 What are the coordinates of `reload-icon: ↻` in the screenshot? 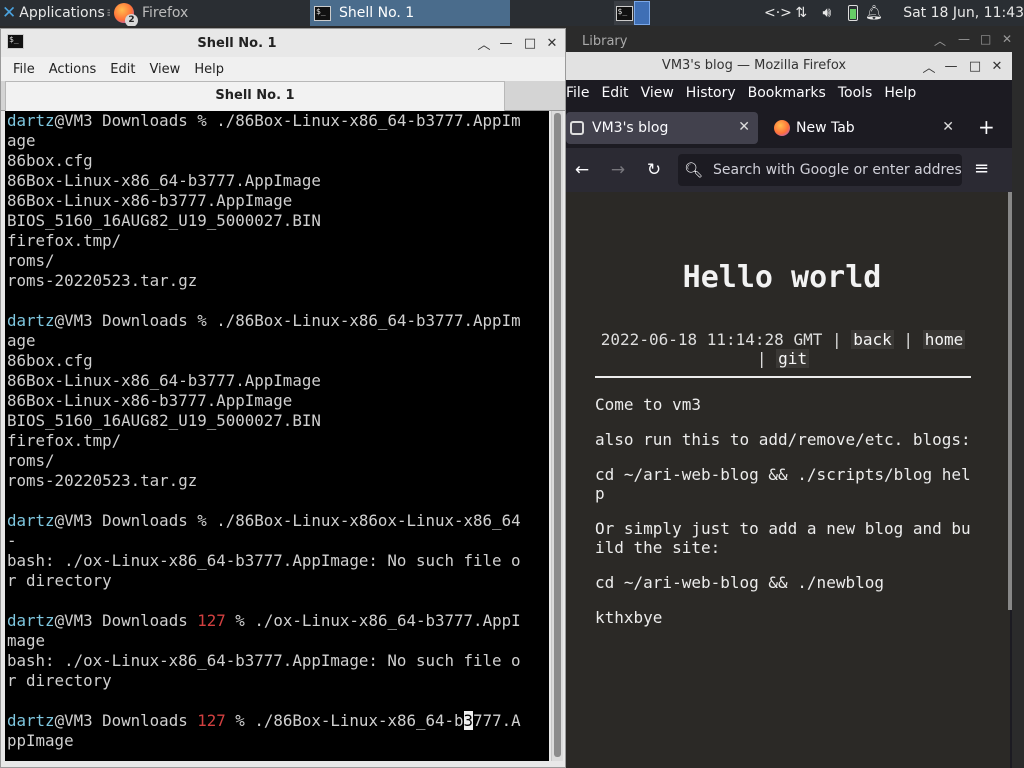 It's located at (654, 170).